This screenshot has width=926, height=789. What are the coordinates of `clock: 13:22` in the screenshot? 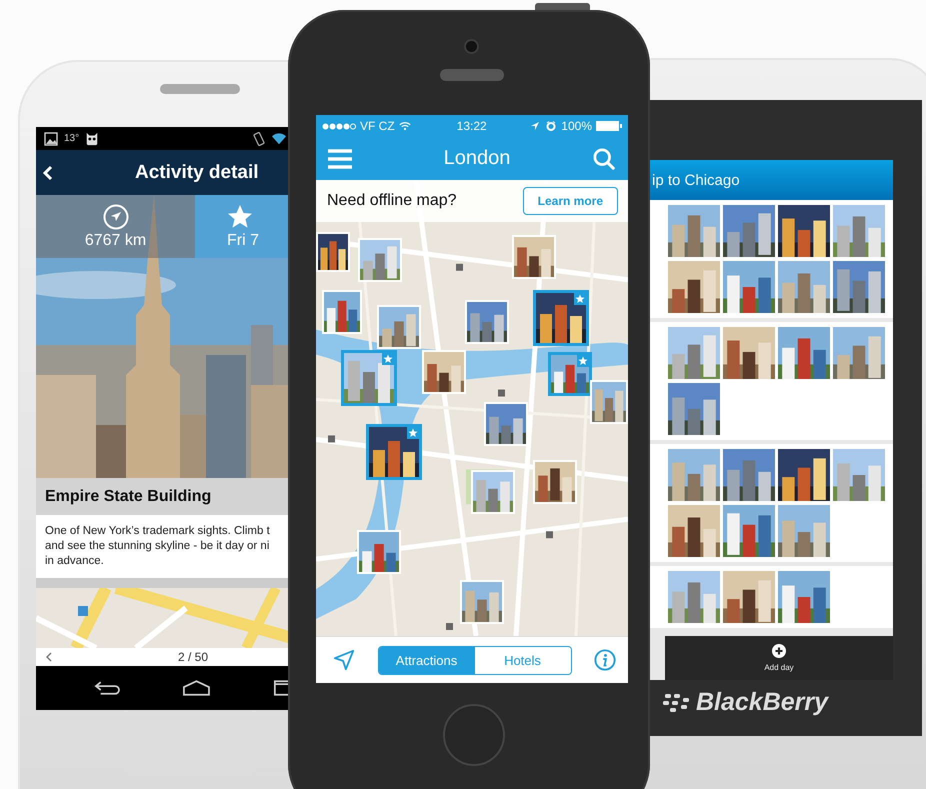 It's located at (471, 126).